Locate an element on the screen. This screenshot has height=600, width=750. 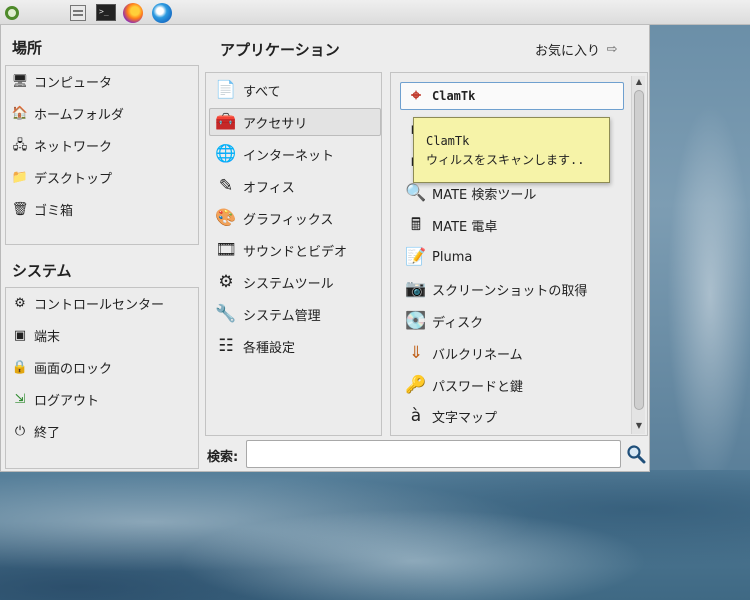
place-item-desktop: 📁 デスクトップ is located at coordinates (62, 177).